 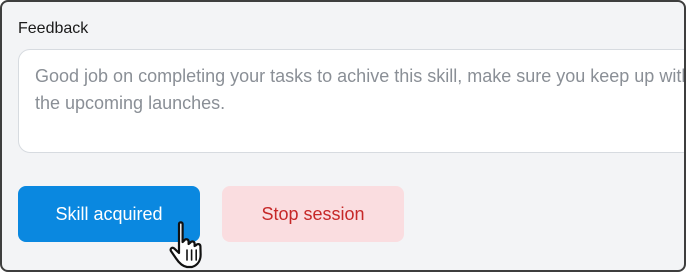 What do you see at coordinates (53, 28) in the screenshot?
I see `feedback-label: Feedback` at bounding box center [53, 28].